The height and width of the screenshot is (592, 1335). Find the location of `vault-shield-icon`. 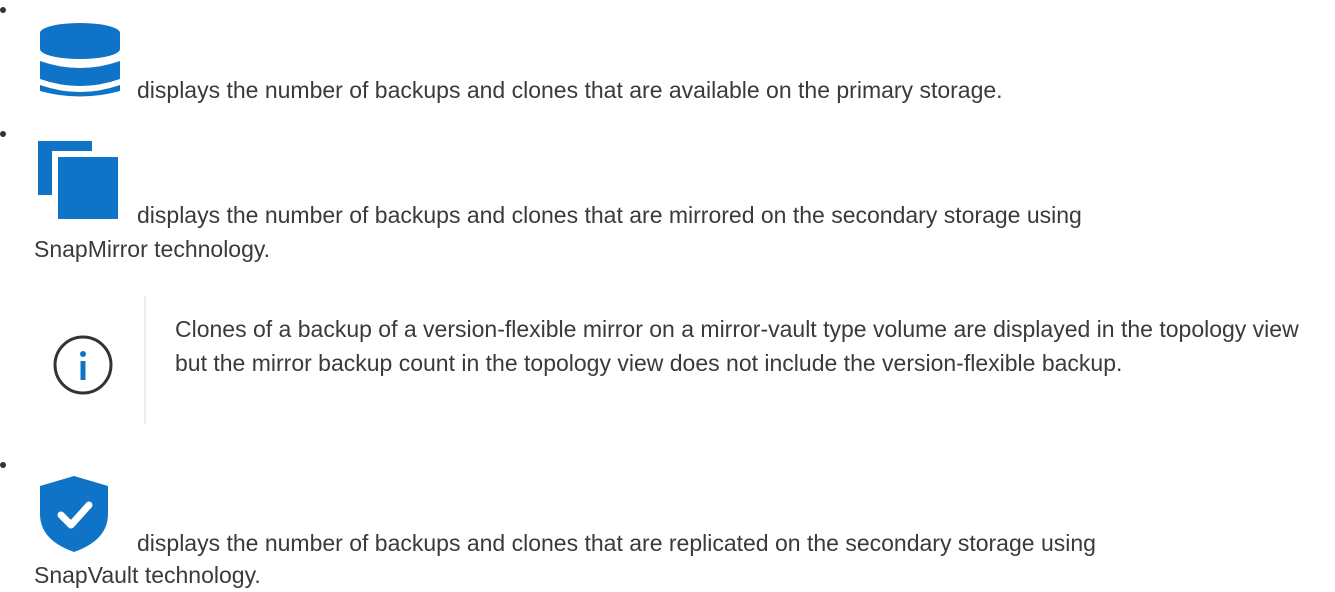

vault-shield-icon is located at coordinates (74, 518).